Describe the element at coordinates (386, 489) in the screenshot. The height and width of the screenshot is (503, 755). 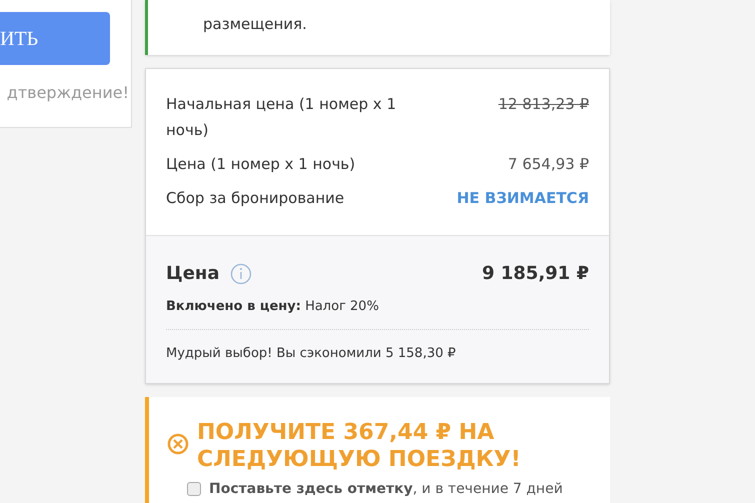
I see `checkbox-label: Поставьте здесь отметку, и в течение 7 дней` at that location.